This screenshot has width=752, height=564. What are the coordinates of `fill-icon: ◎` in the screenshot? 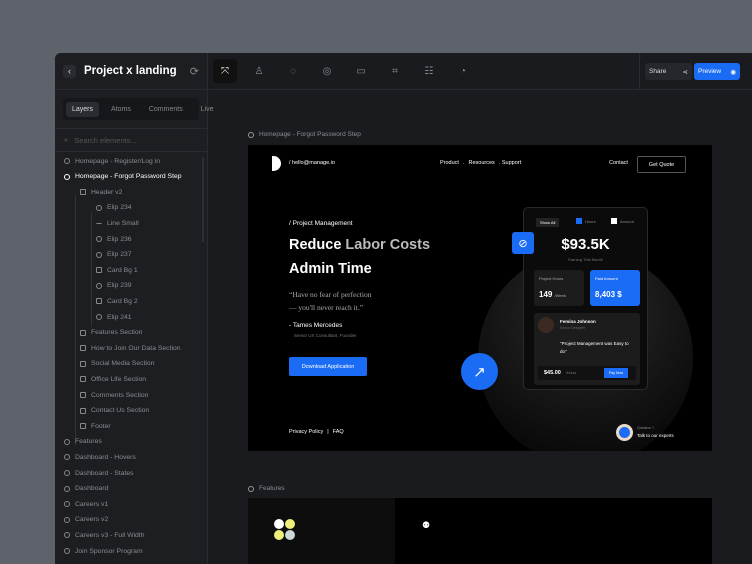 It's located at (327, 71).